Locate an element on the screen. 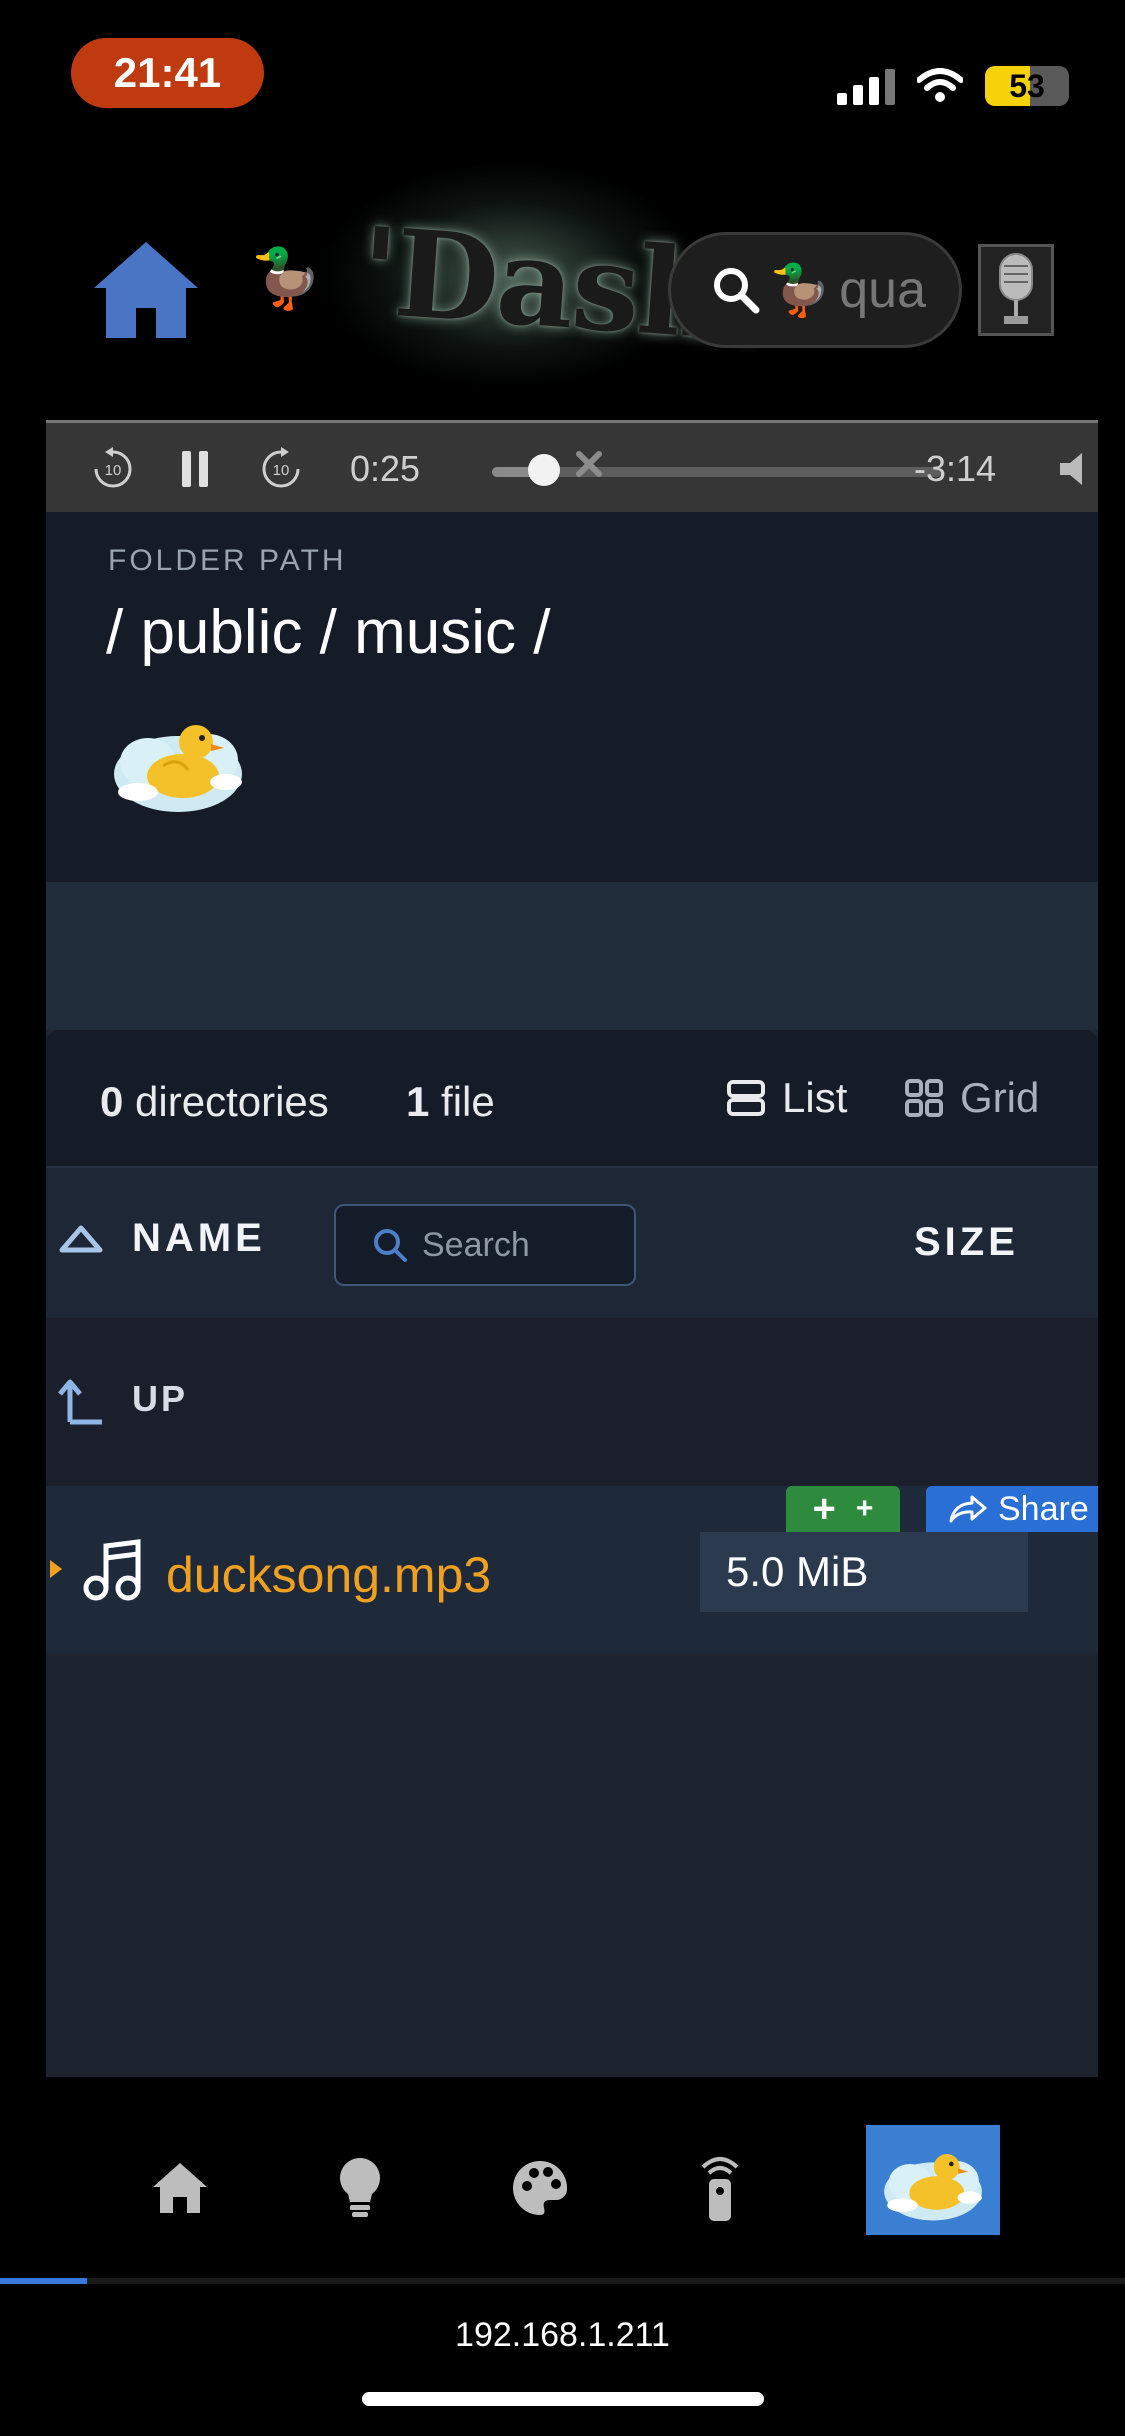 The width and height of the screenshot is (1125, 2436). replay-10-button: 10 is located at coordinates (113, 469).